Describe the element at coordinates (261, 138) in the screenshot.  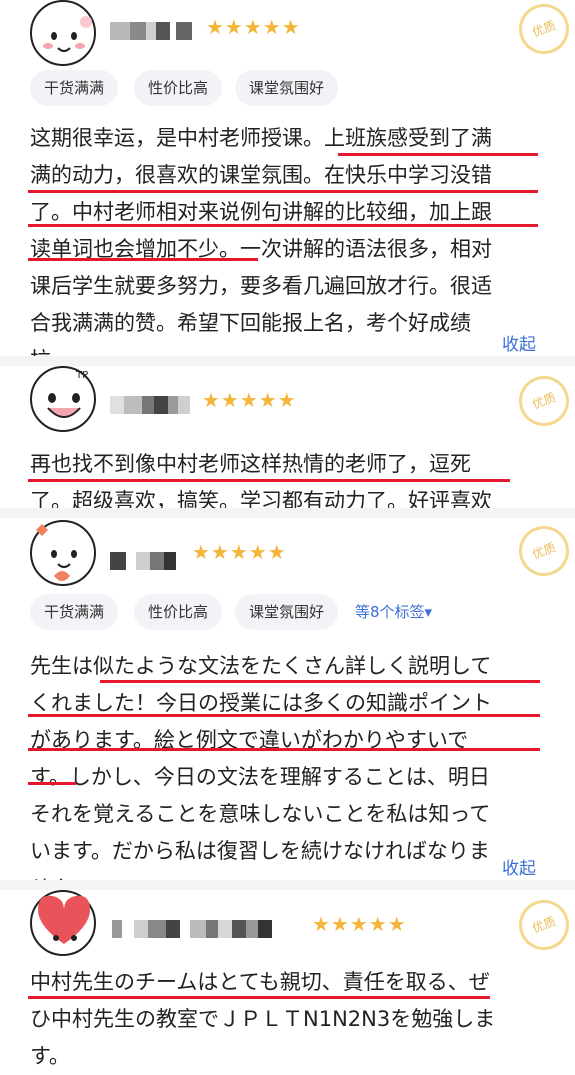
I see `review-line: 这期很幸运，是中村老师授课。上班族感受到了满` at that location.